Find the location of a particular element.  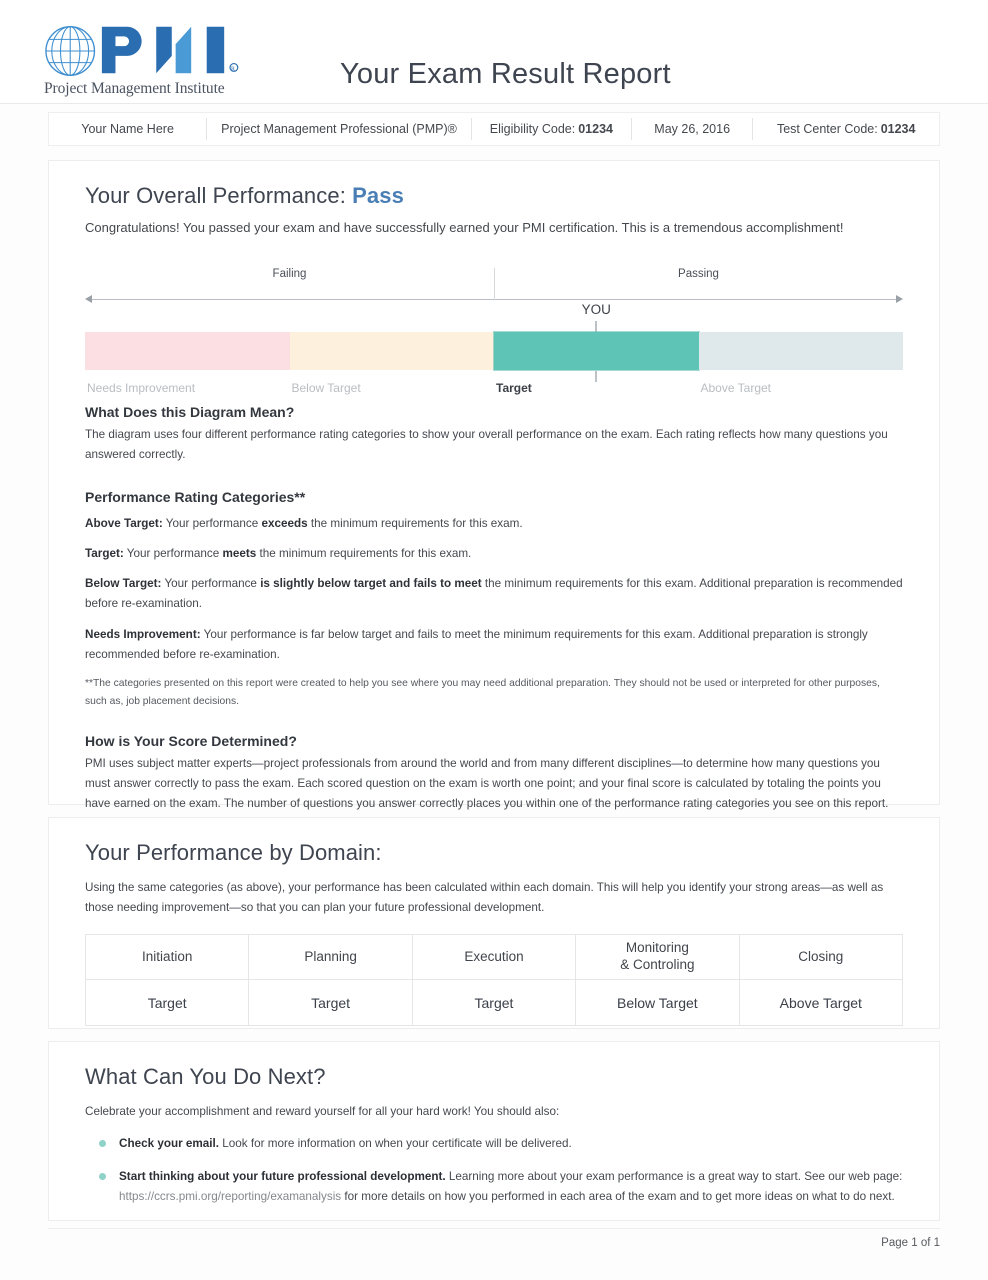

next-section-title: What Can You Do Next? is located at coordinates (205, 1076).